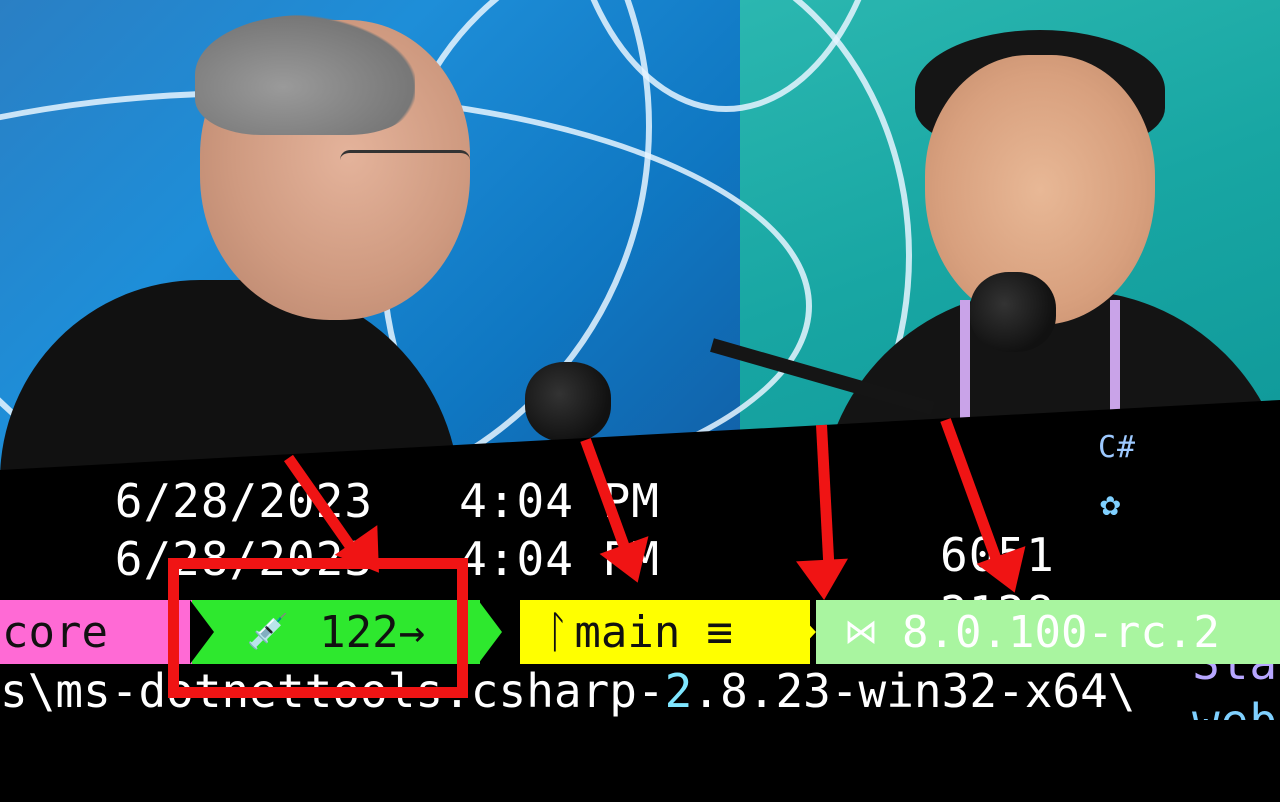 The image size is (1280, 802). I want to click on highlight-box, so click(318, 628).